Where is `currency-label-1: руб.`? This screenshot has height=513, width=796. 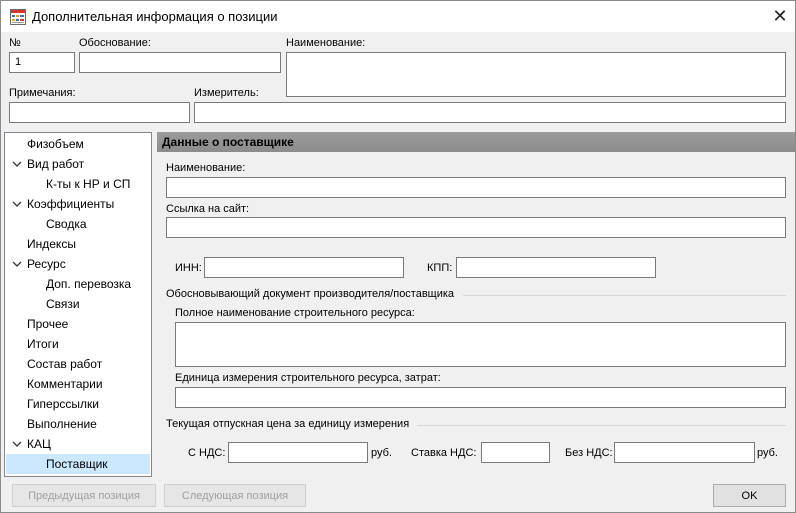
currency-label-1: руб. is located at coordinates (381, 453).